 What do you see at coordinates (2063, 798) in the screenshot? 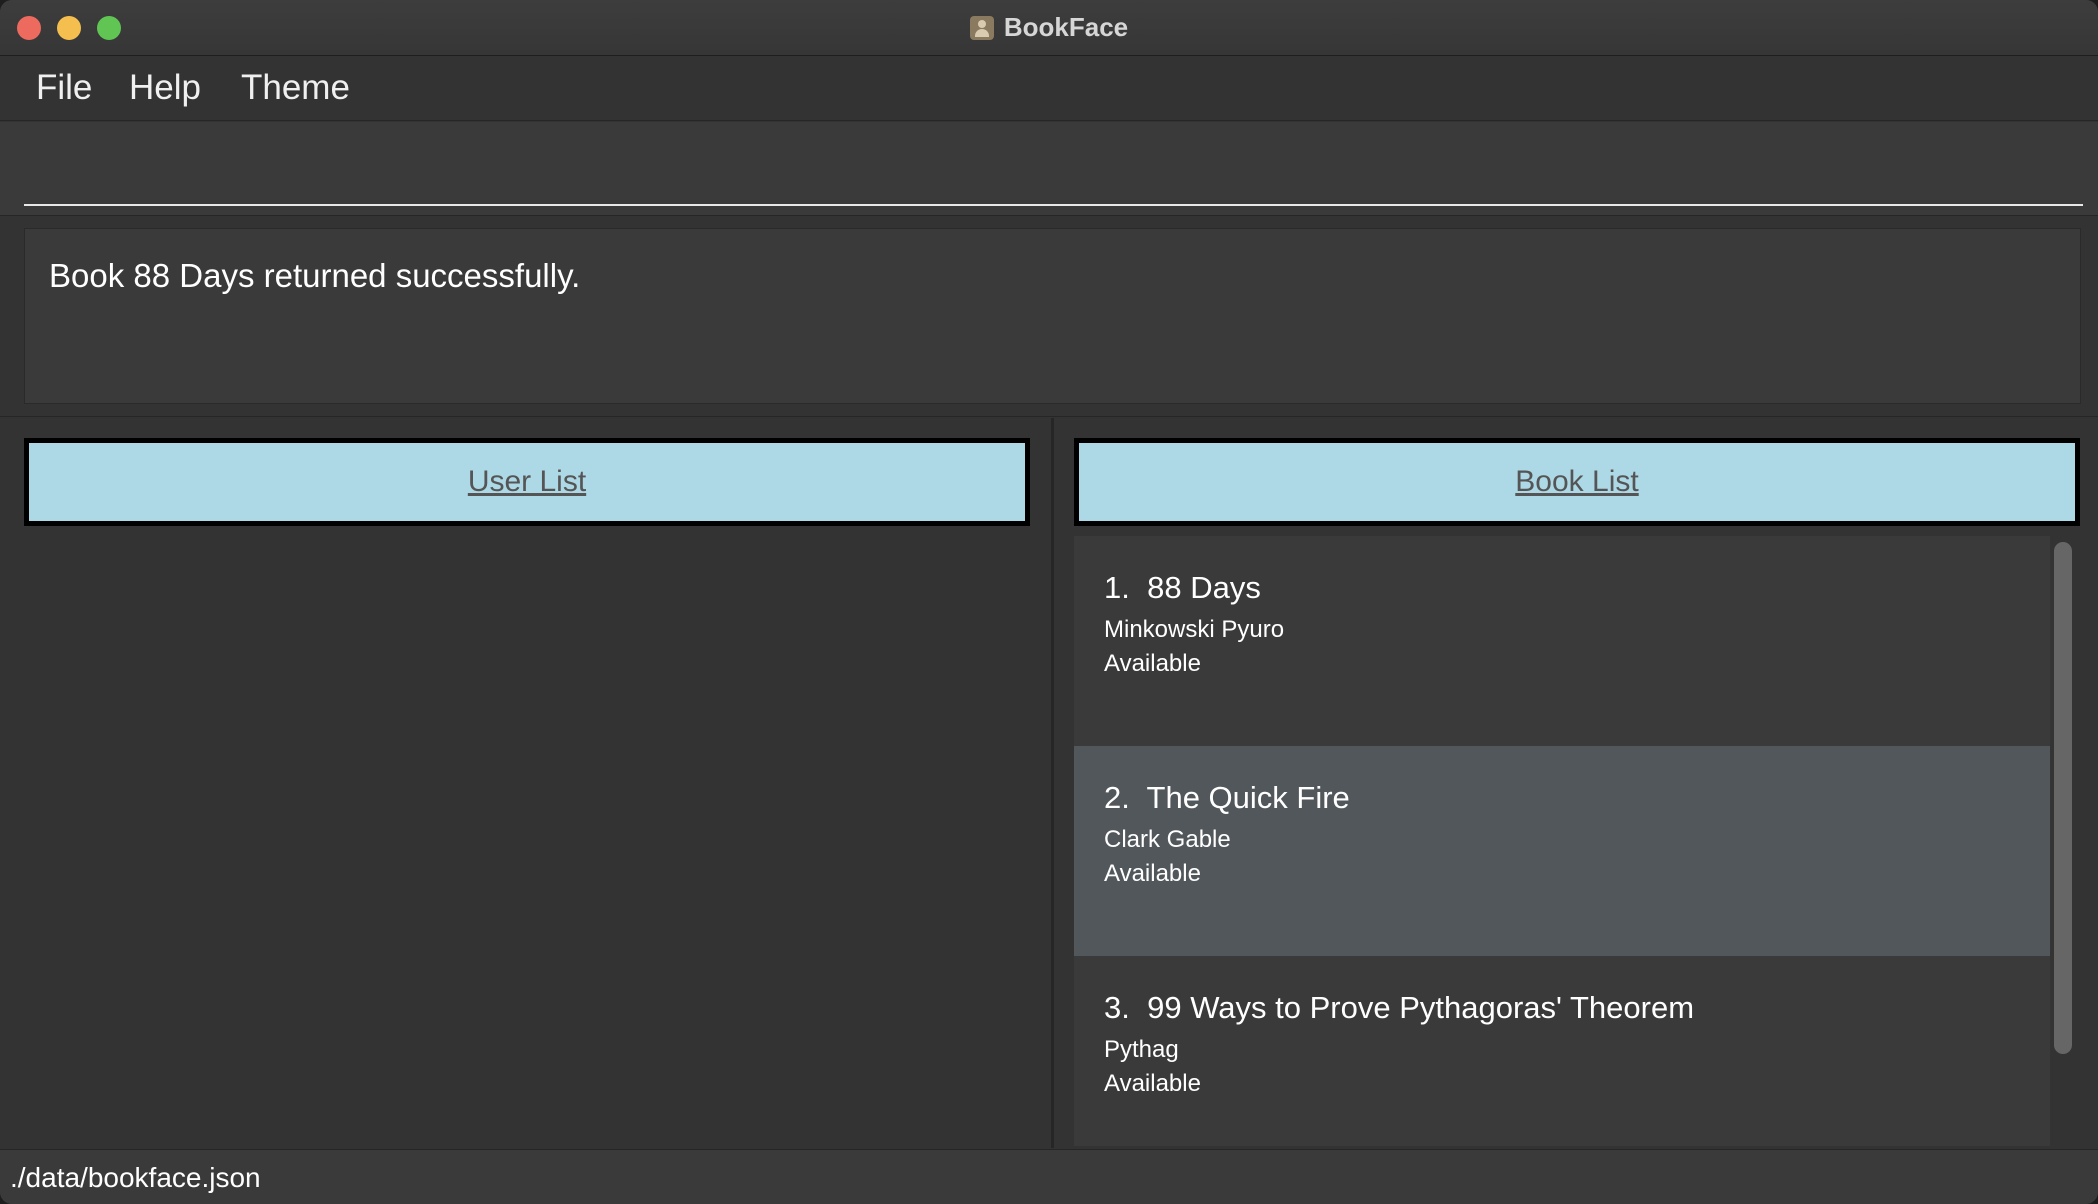
I see `scrollbar-thumb` at bounding box center [2063, 798].